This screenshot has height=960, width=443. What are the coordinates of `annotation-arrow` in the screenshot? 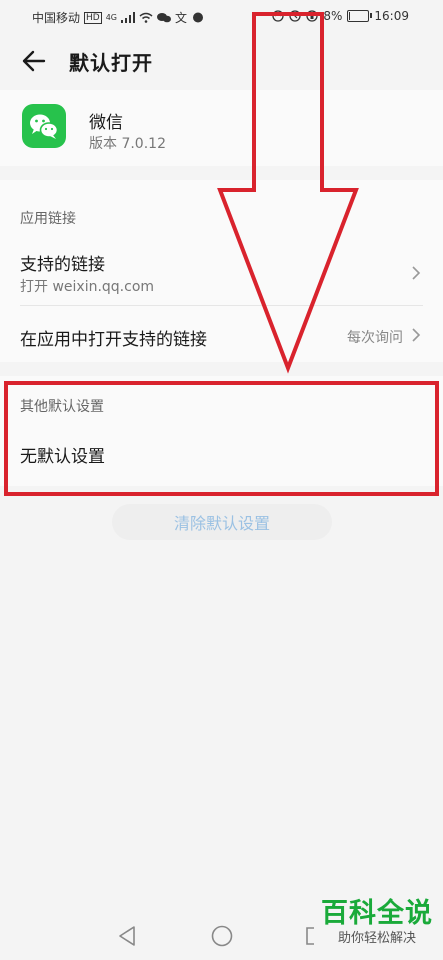 It's located at (288, 193).